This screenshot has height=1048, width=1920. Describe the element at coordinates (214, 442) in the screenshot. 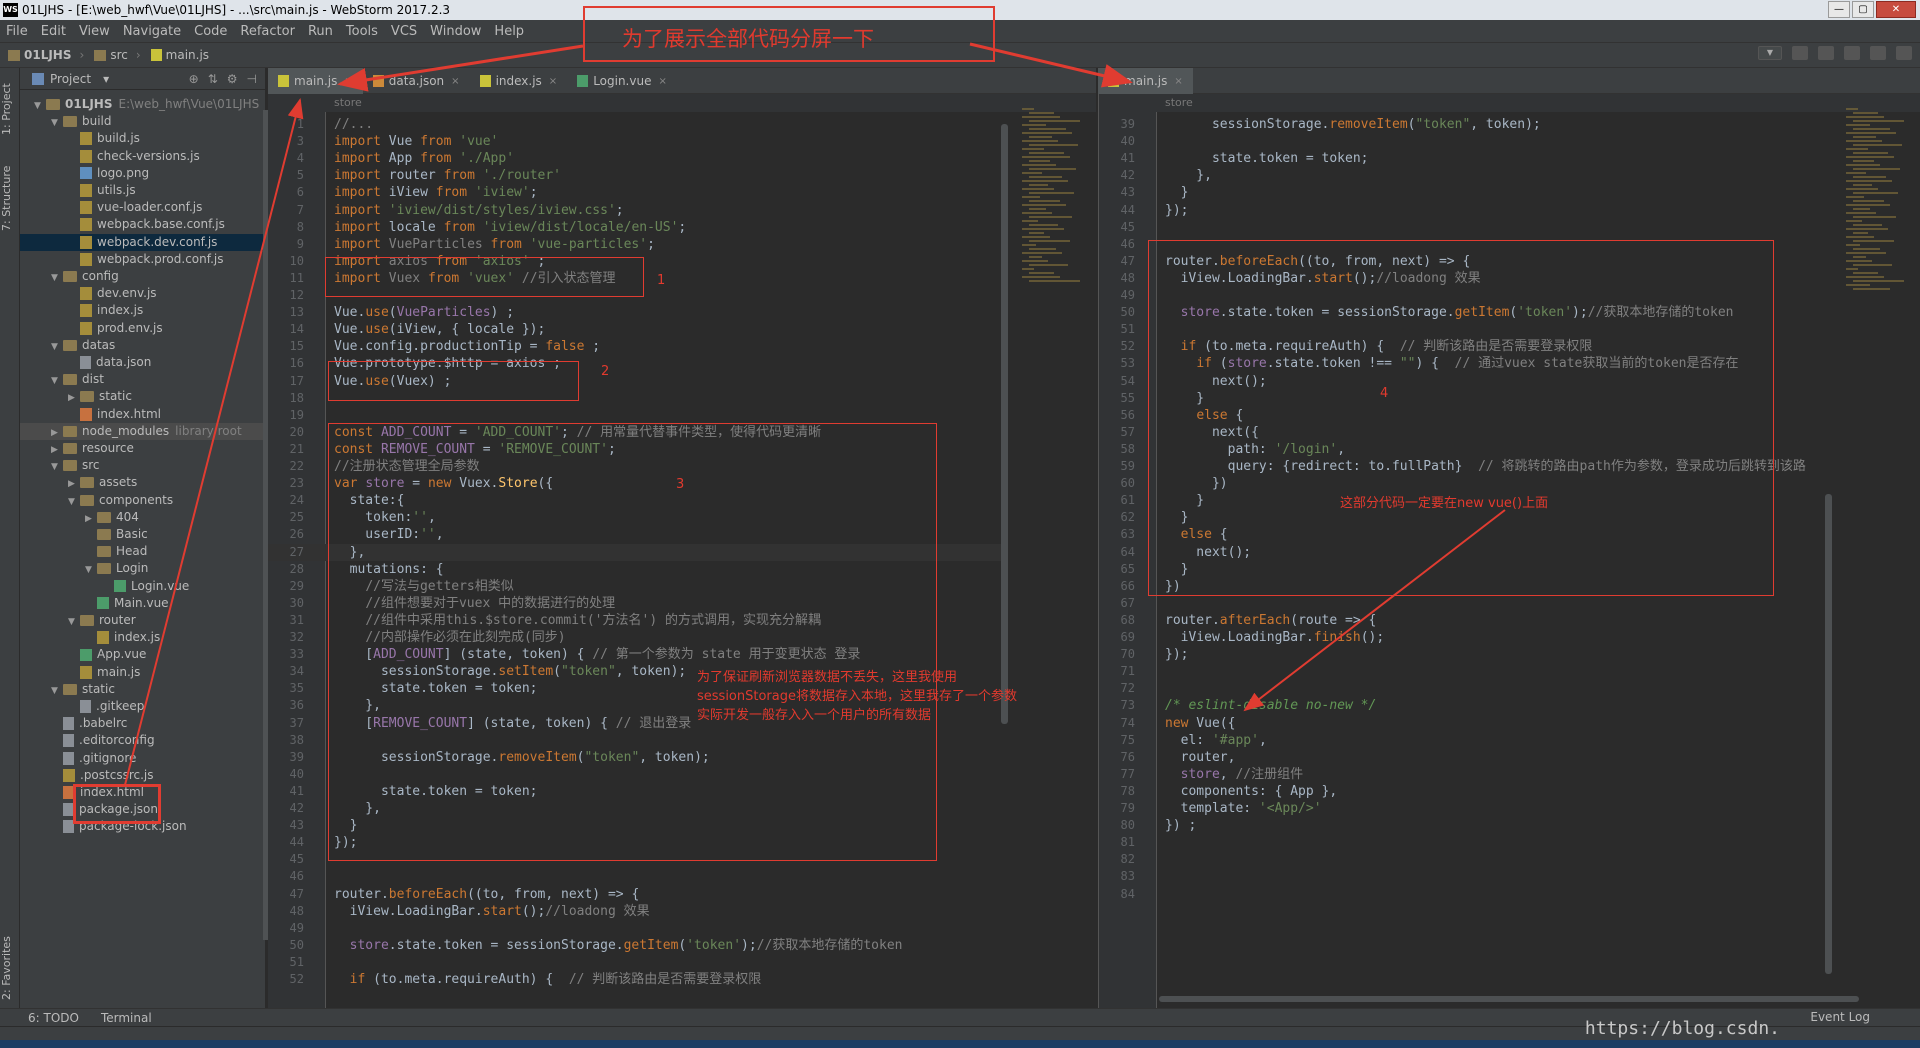

I see `arrow-main-js-to-tab` at that location.